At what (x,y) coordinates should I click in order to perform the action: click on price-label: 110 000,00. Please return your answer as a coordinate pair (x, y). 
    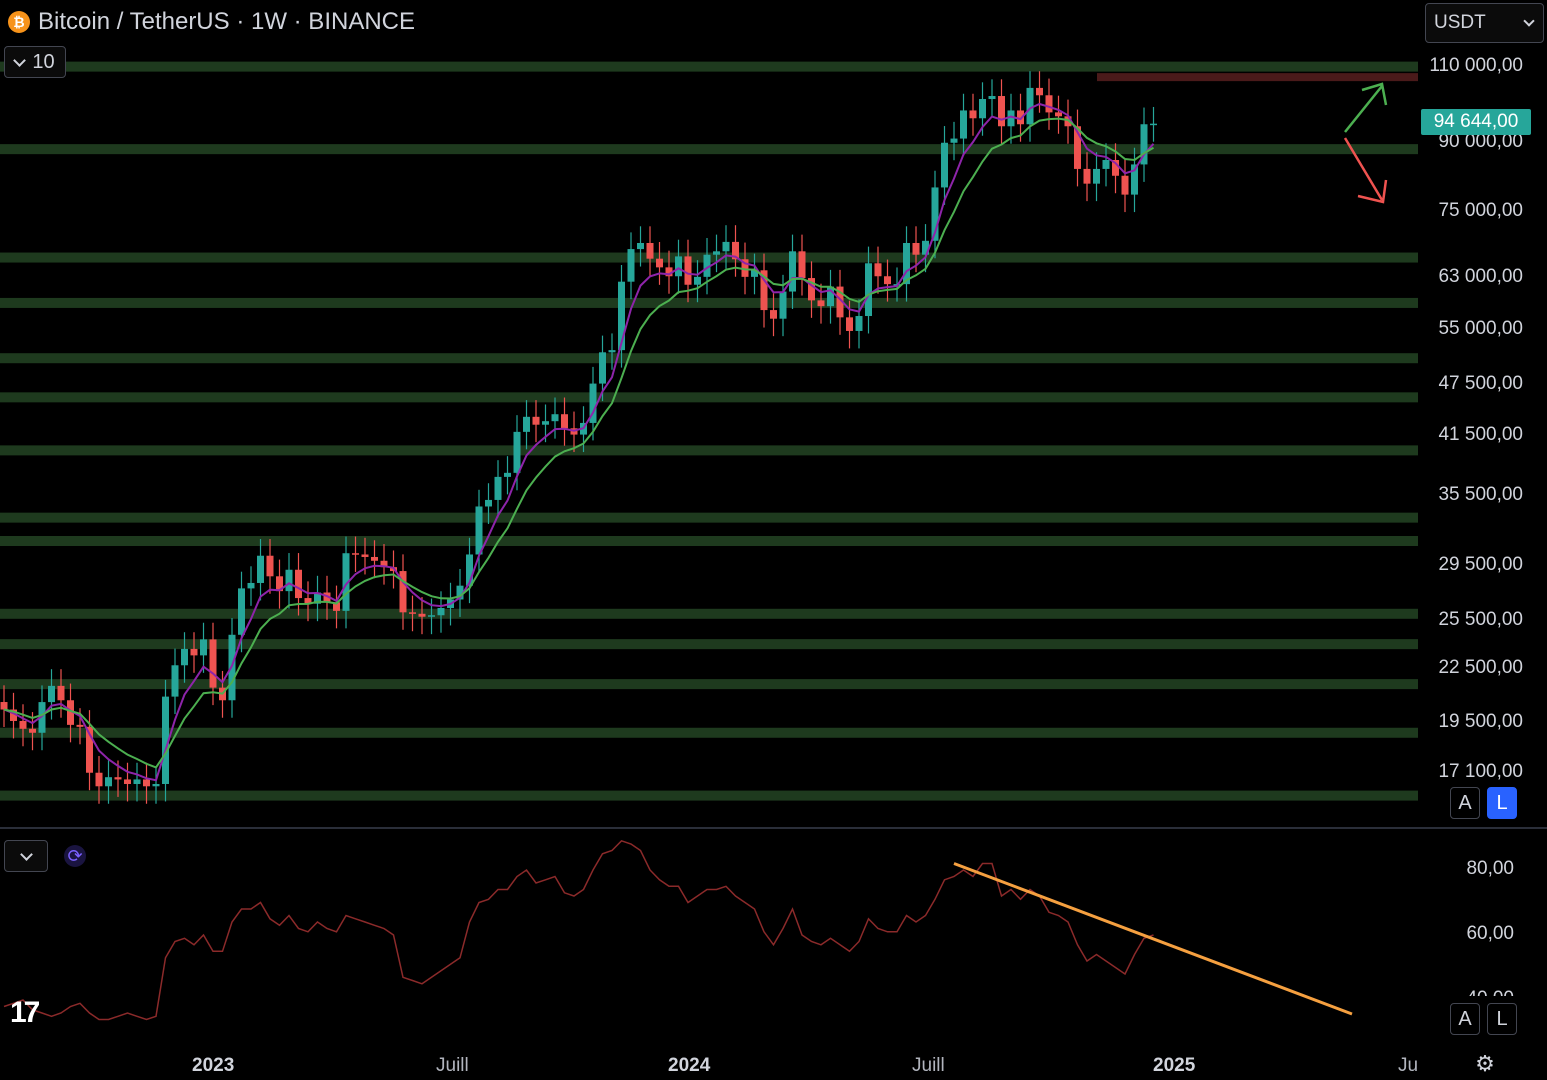
    Looking at the image, I should click on (1476, 65).